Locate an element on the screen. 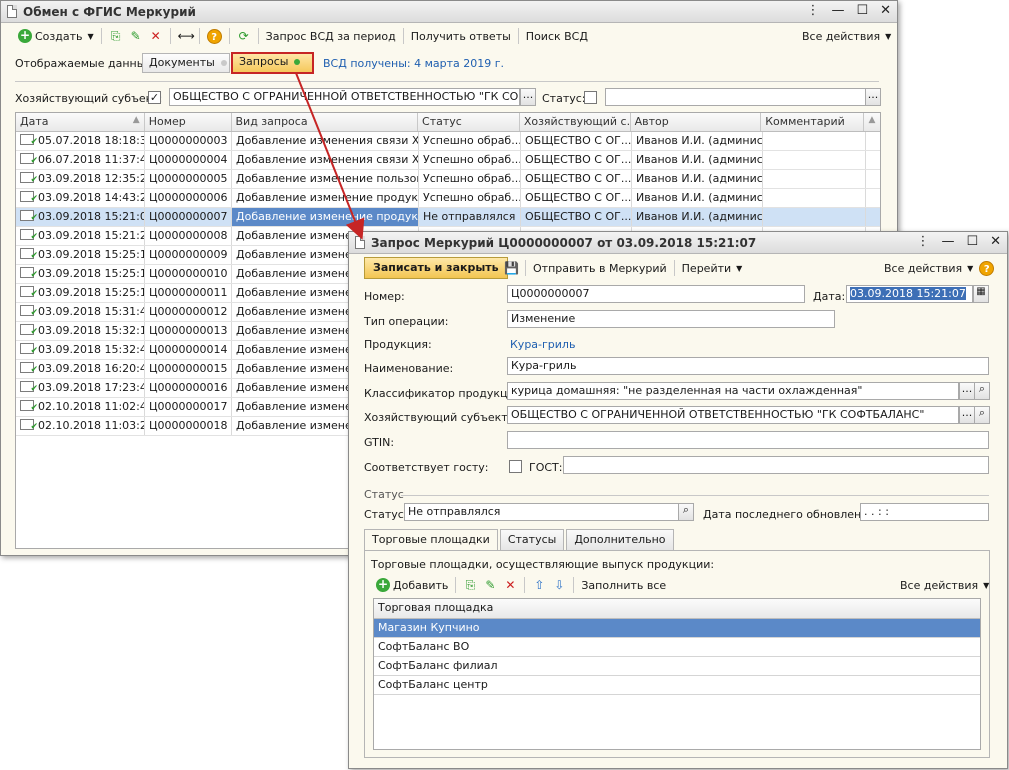  create-button: + Создать ▼ is located at coordinates (56, 36).